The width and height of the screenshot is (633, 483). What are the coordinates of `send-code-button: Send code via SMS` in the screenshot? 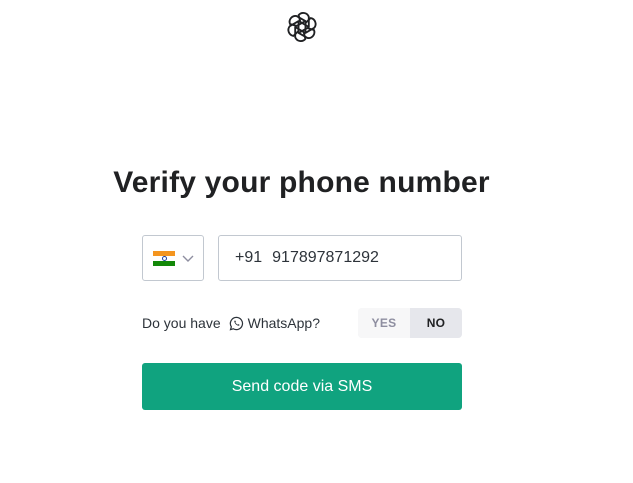 It's located at (302, 386).